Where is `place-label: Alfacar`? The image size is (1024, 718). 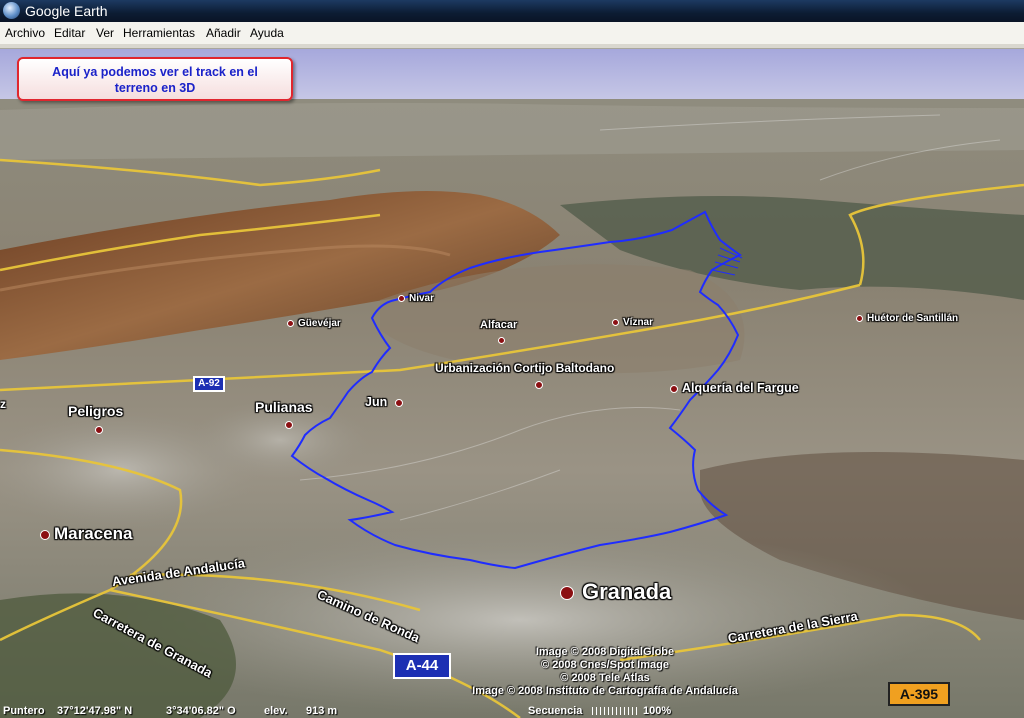 place-label: Alfacar is located at coordinates (499, 325).